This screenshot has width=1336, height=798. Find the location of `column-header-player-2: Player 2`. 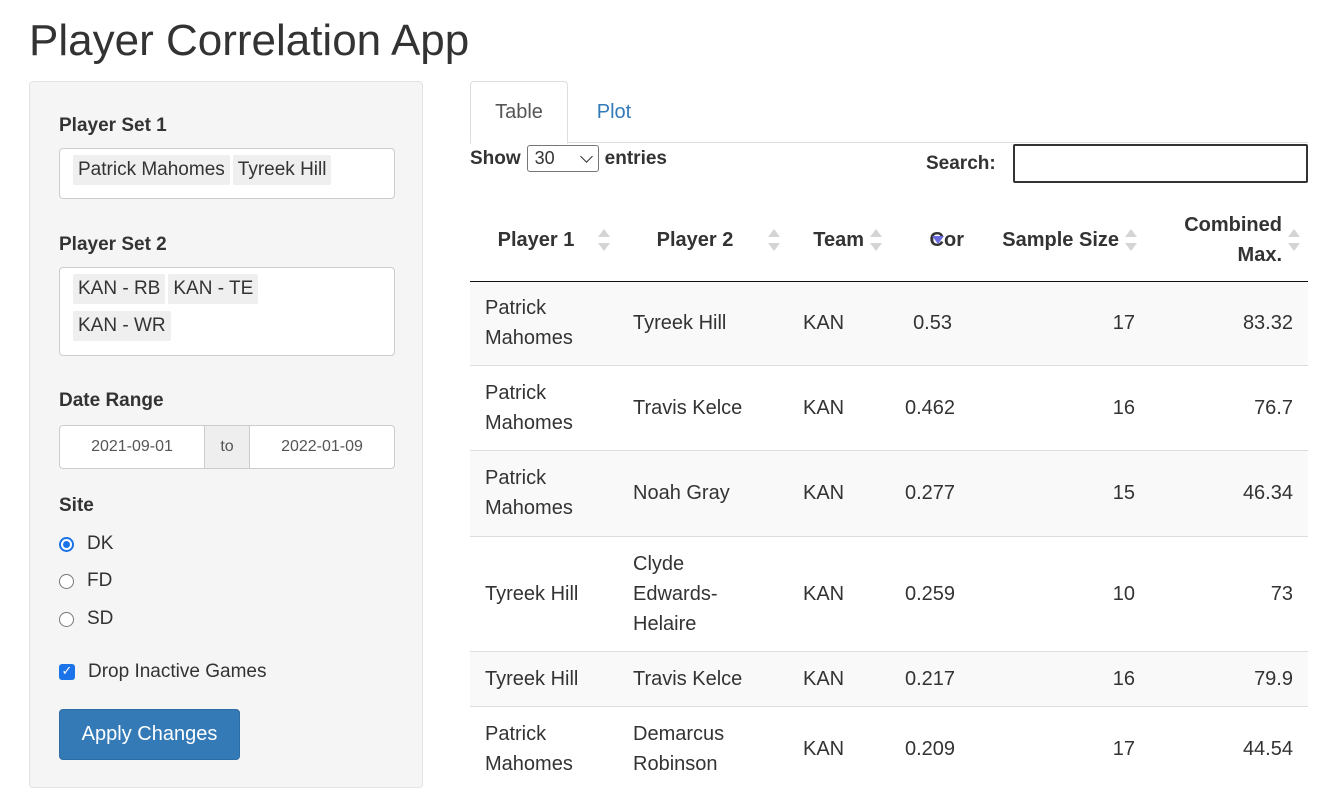

column-header-player-2: Player 2 is located at coordinates (703, 240).